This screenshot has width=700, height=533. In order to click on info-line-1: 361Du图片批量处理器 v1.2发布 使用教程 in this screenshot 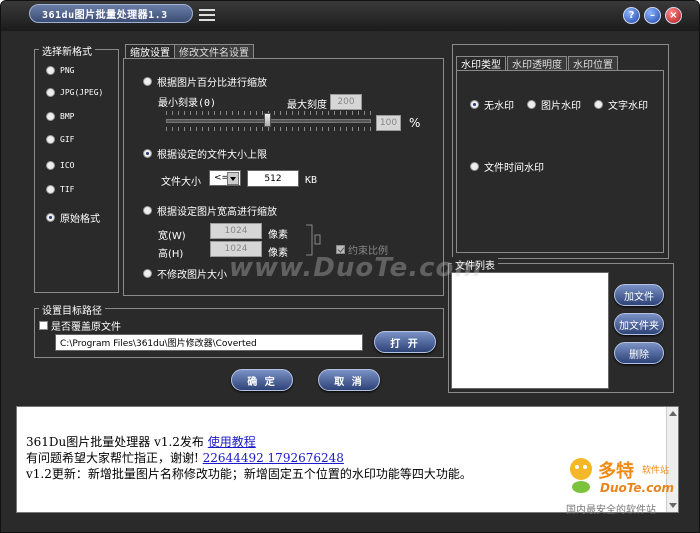, I will do `click(141, 441)`.